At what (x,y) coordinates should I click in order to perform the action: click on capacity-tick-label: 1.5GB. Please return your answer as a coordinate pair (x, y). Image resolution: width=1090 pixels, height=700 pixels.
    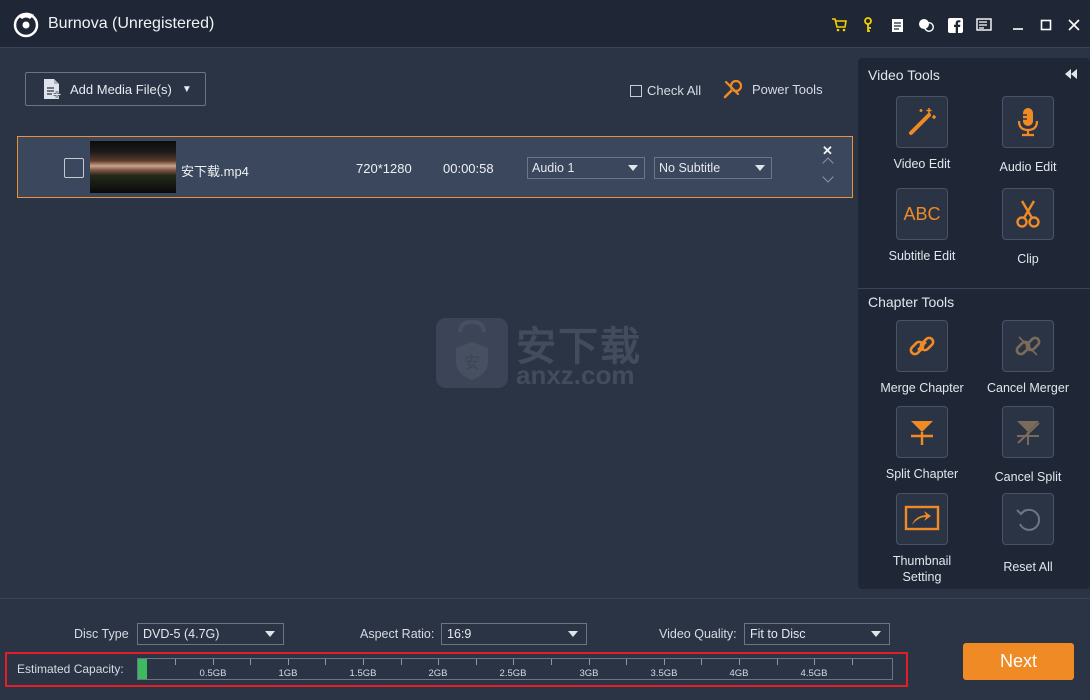
    Looking at the image, I should click on (363, 673).